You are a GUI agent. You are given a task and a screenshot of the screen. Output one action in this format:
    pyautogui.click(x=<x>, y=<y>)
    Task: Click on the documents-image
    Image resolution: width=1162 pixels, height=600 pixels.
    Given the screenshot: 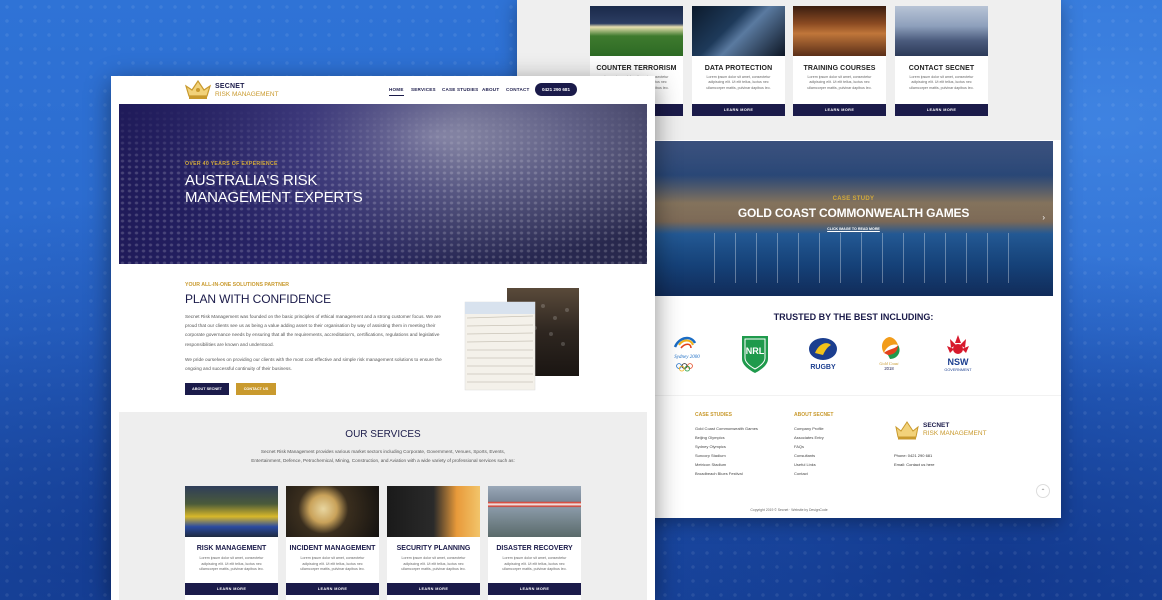 What is the action you would take?
    pyautogui.click(x=521, y=339)
    